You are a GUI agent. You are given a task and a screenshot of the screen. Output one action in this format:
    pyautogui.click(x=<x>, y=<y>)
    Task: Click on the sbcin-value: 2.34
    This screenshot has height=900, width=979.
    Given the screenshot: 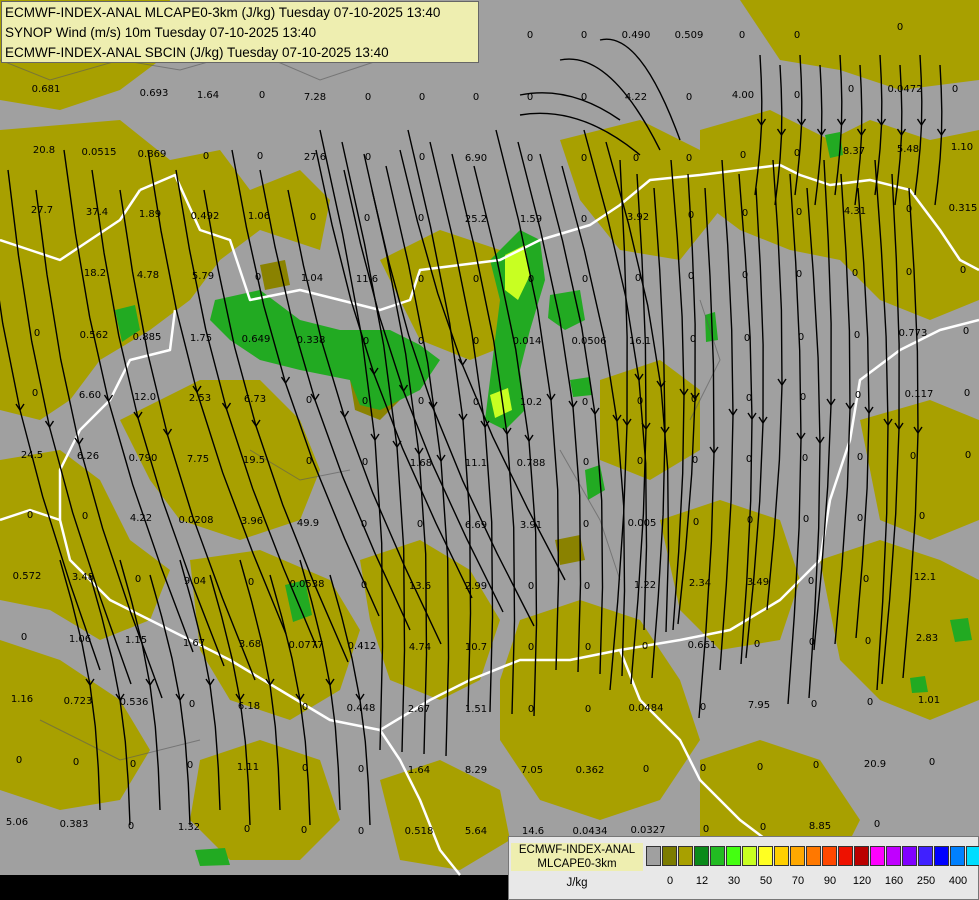 What is the action you would take?
    pyautogui.click(x=700, y=583)
    